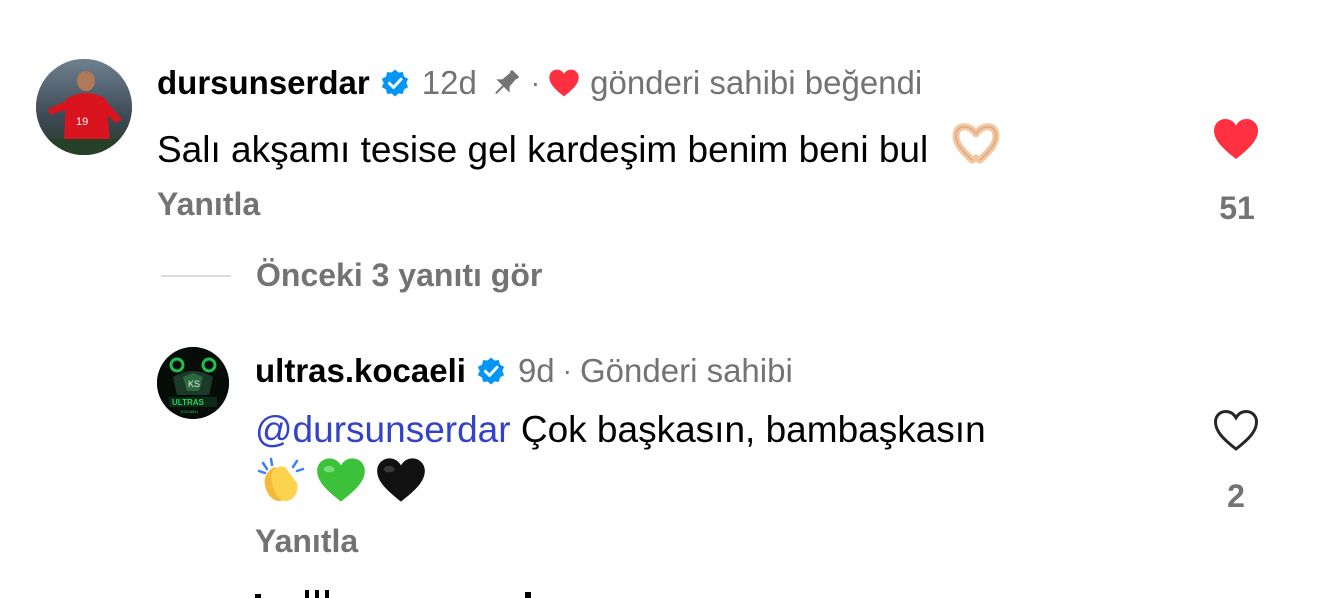  What do you see at coordinates (1236, 430) in the screenshot?
I see `like-heart-outline-icon` at bounding box center [1236, 430].